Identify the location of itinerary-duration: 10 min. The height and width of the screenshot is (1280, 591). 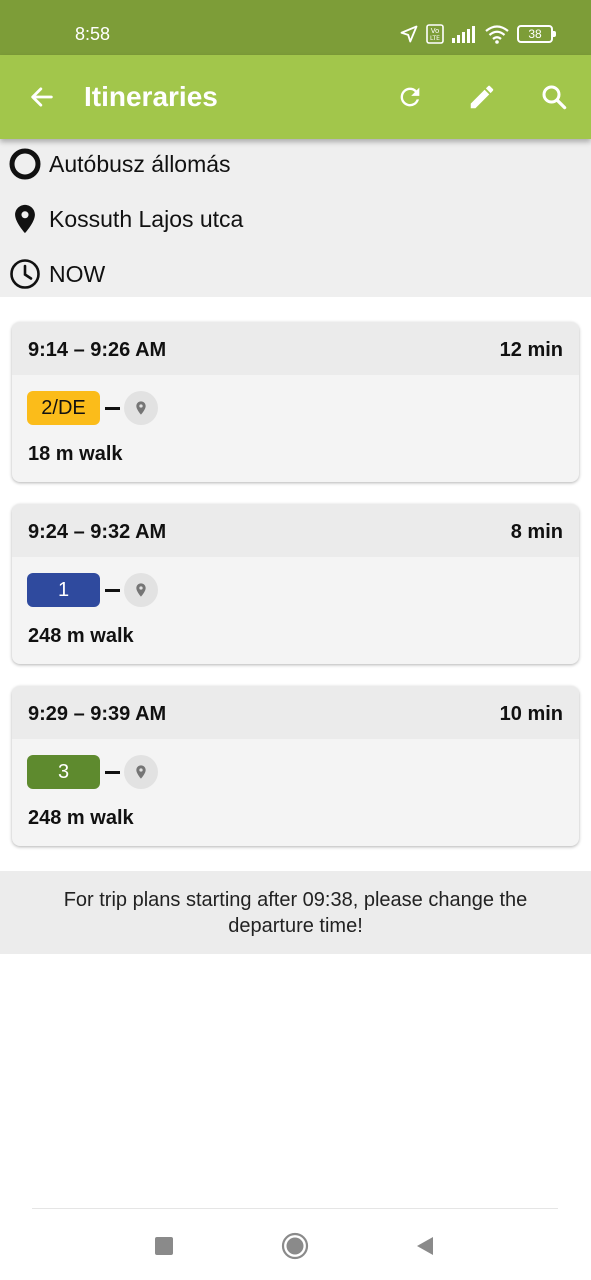
(531, 714).